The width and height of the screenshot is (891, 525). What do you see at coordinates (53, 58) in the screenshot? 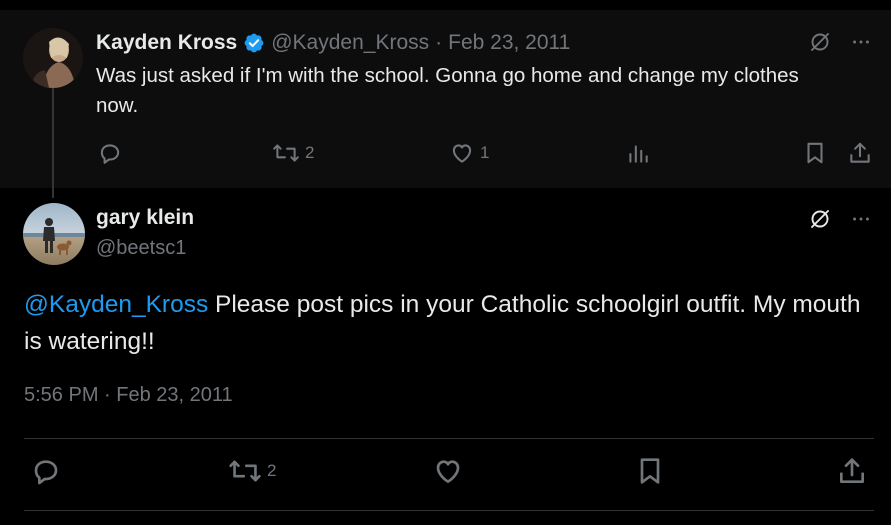
I see `parent-author-avatar` at bounding box center [53, 58].